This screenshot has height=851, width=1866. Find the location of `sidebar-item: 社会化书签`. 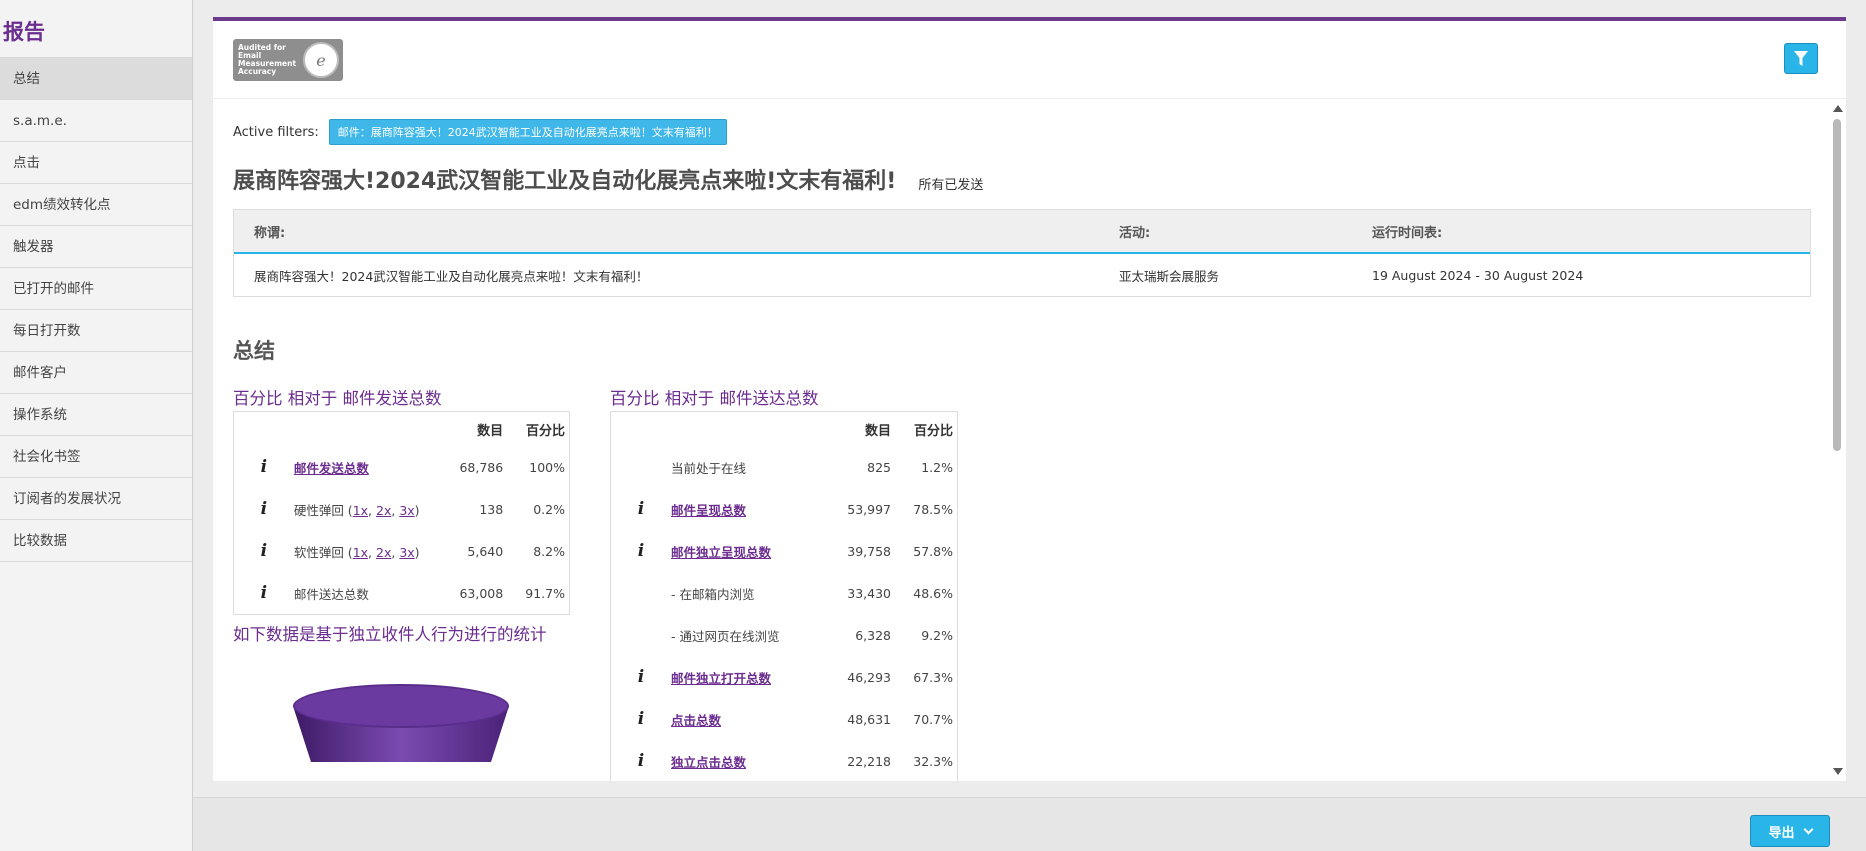

sidebar-item: 社会化书签 is located at coordinates (96, 457).